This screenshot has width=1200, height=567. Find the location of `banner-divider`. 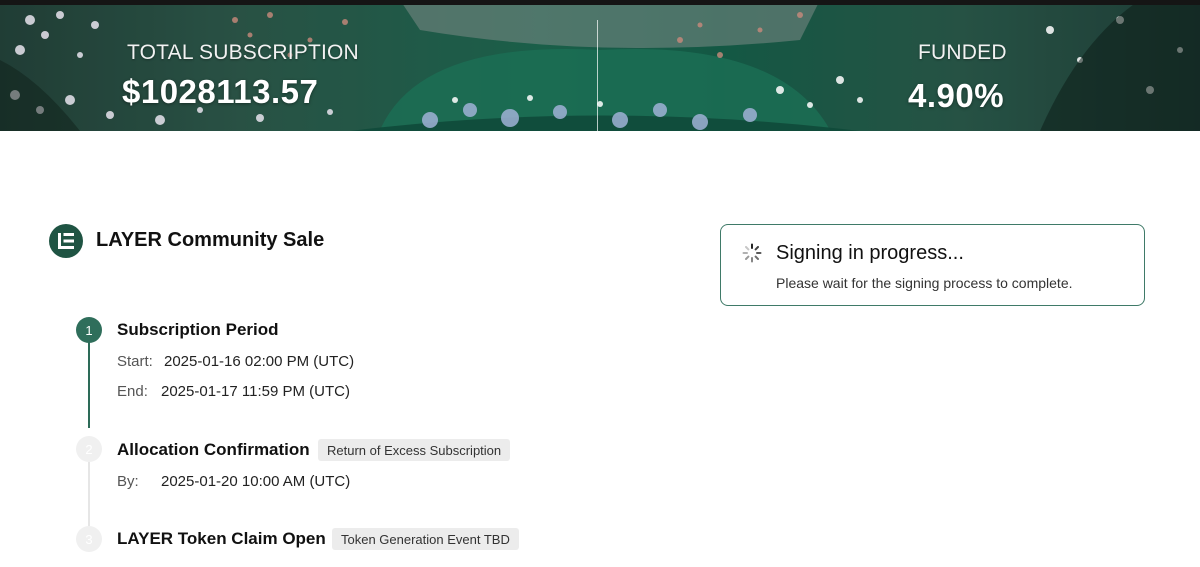

banner-divider is located at coordinates (597, 75).